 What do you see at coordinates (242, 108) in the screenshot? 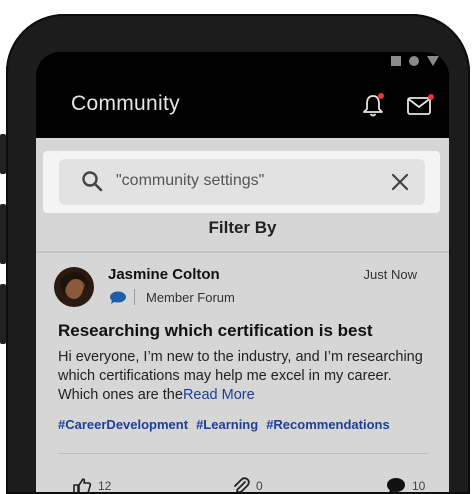
I see `app-bar: Community` at bounding box center [242, 108].